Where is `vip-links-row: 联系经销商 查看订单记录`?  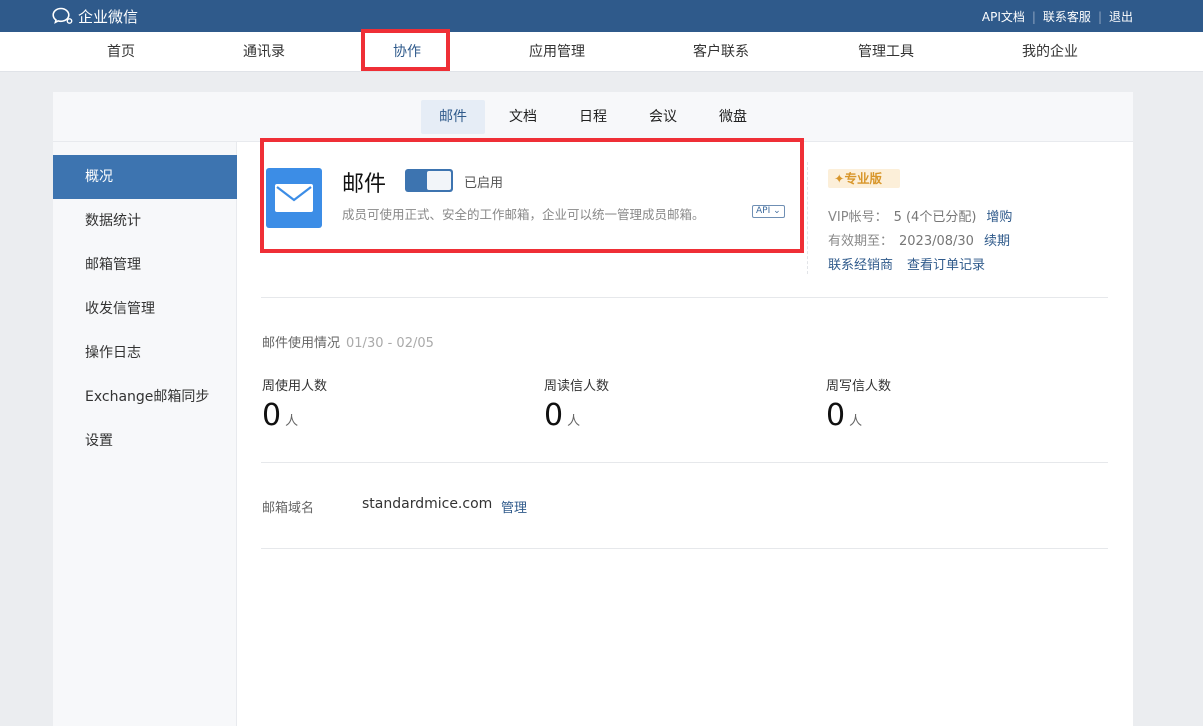
vip-links-row: 联系经销商 查看订单记录 is located at coordinates (913, 263).